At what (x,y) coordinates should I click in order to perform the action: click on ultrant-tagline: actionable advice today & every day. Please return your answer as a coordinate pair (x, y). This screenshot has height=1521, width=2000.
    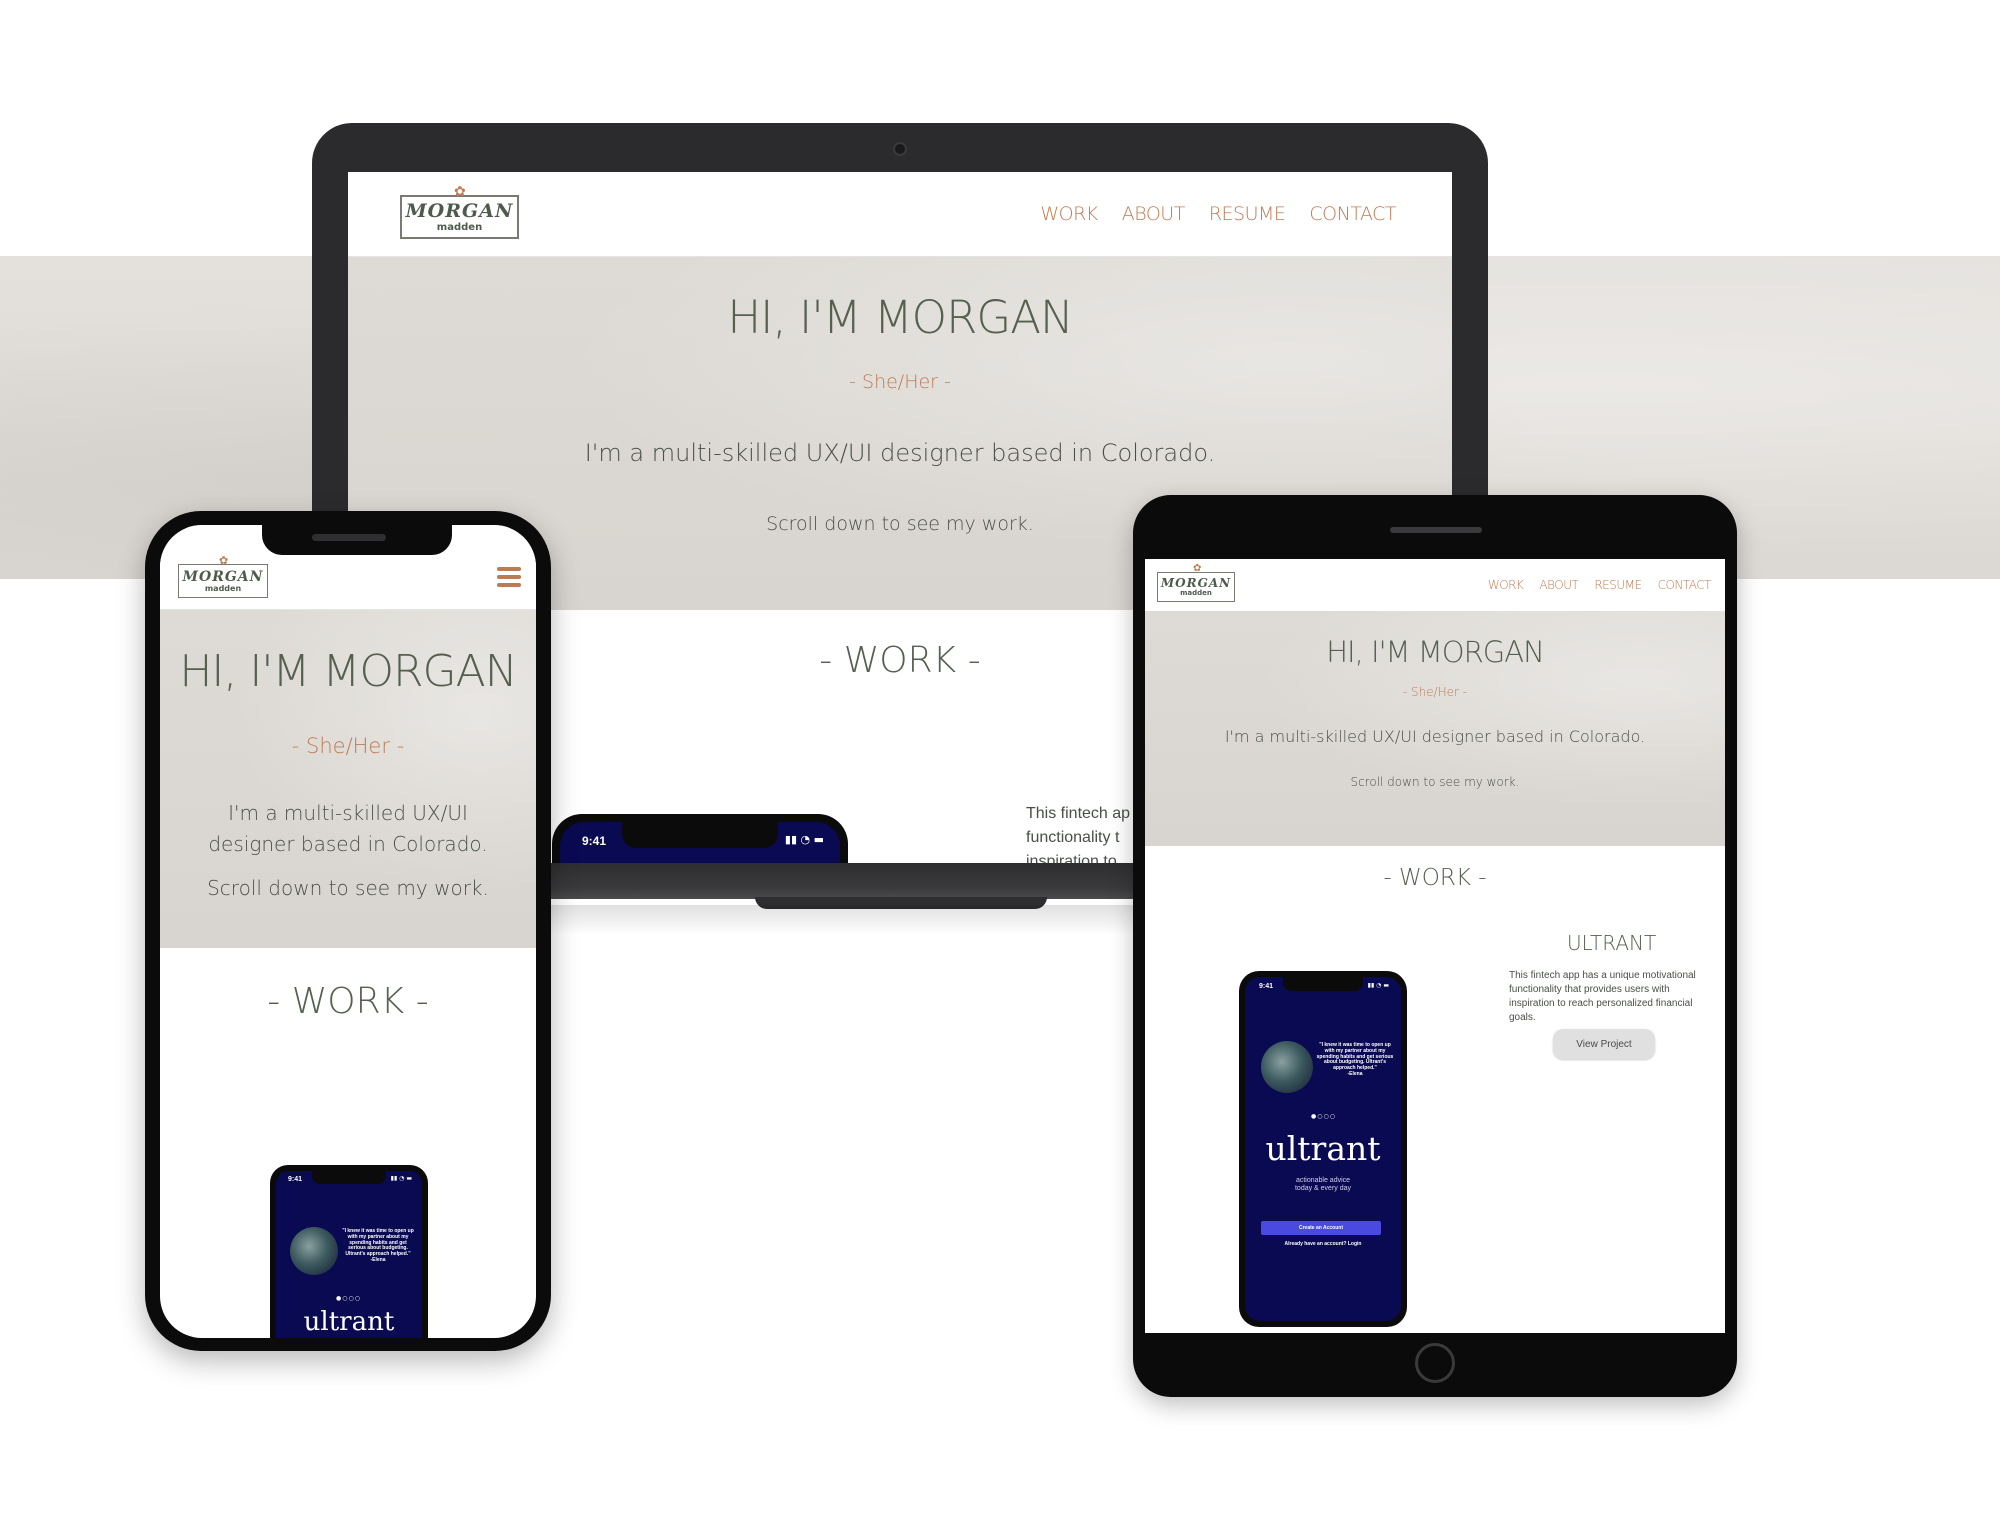
    Looking at the image, I should click on (1323, 1185).